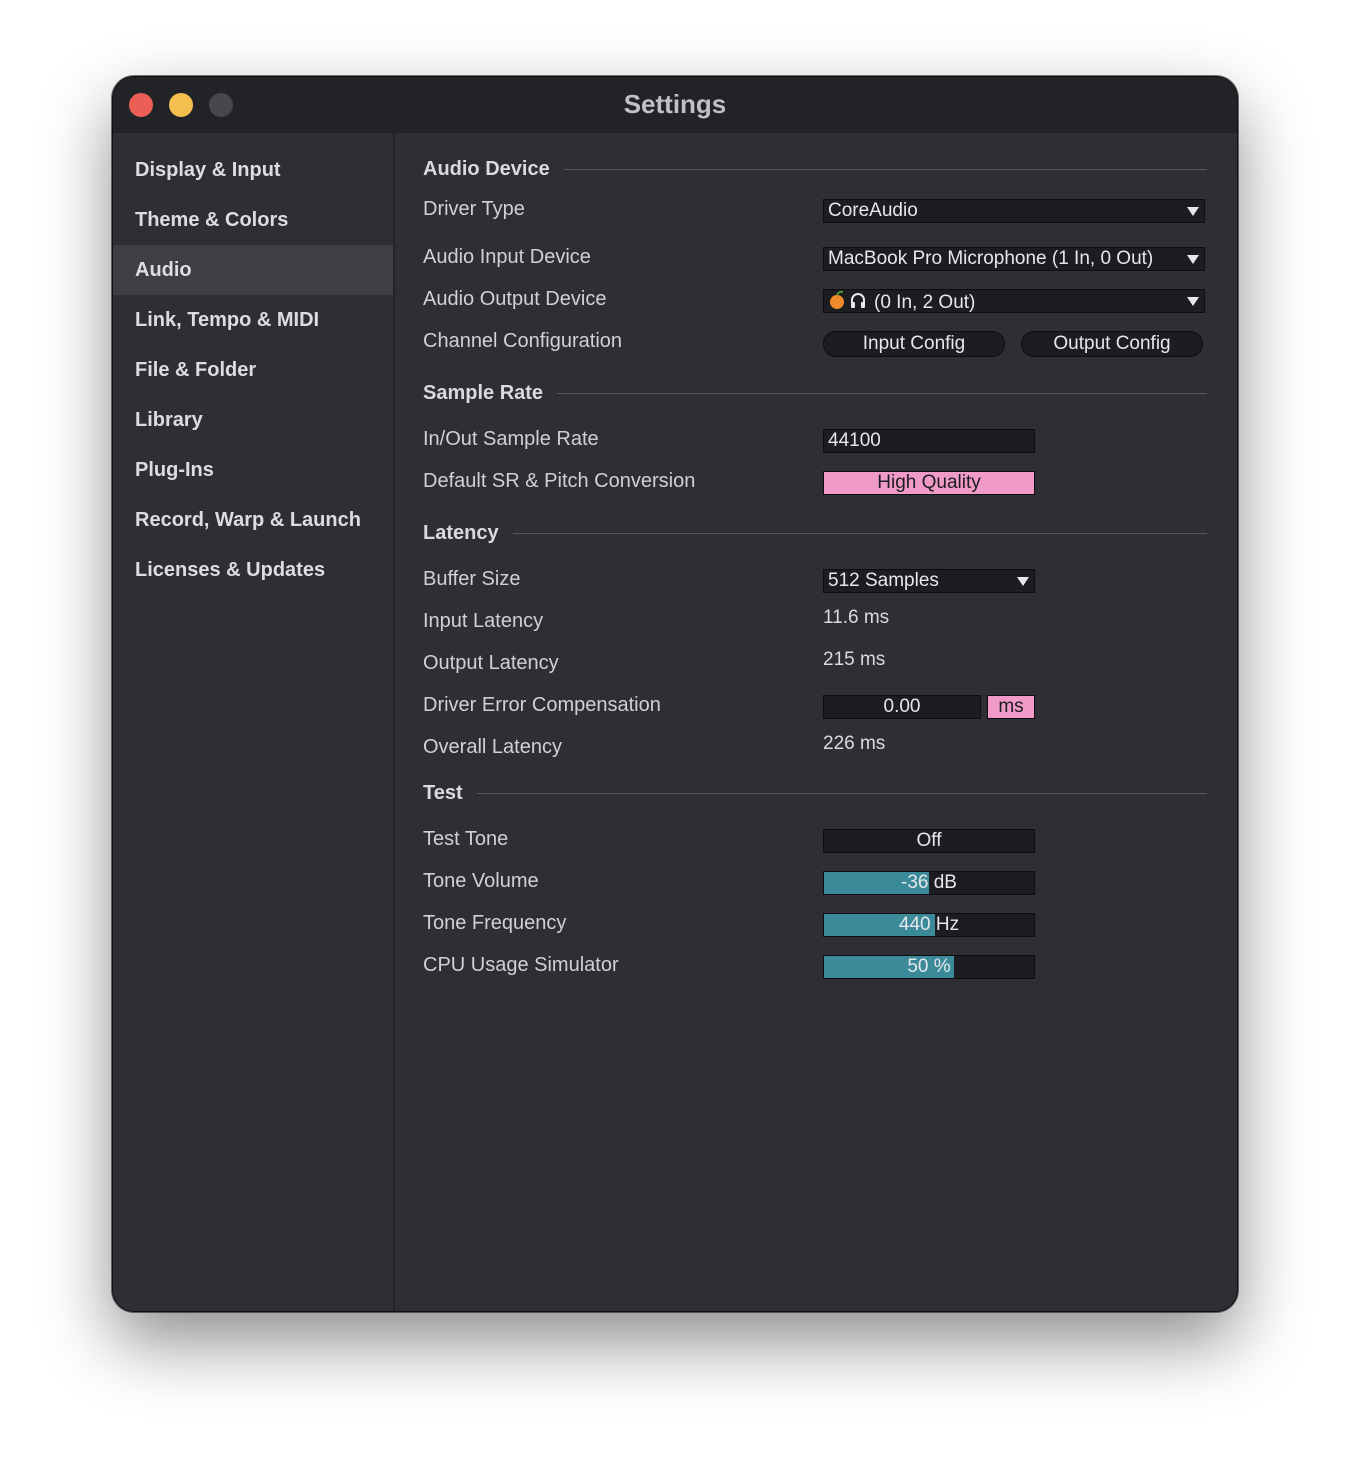  What do you see at coordinates (466, 839) in the screenshot?
I see `test-tone-label: Test Tone` at bounding box center [466, 839].